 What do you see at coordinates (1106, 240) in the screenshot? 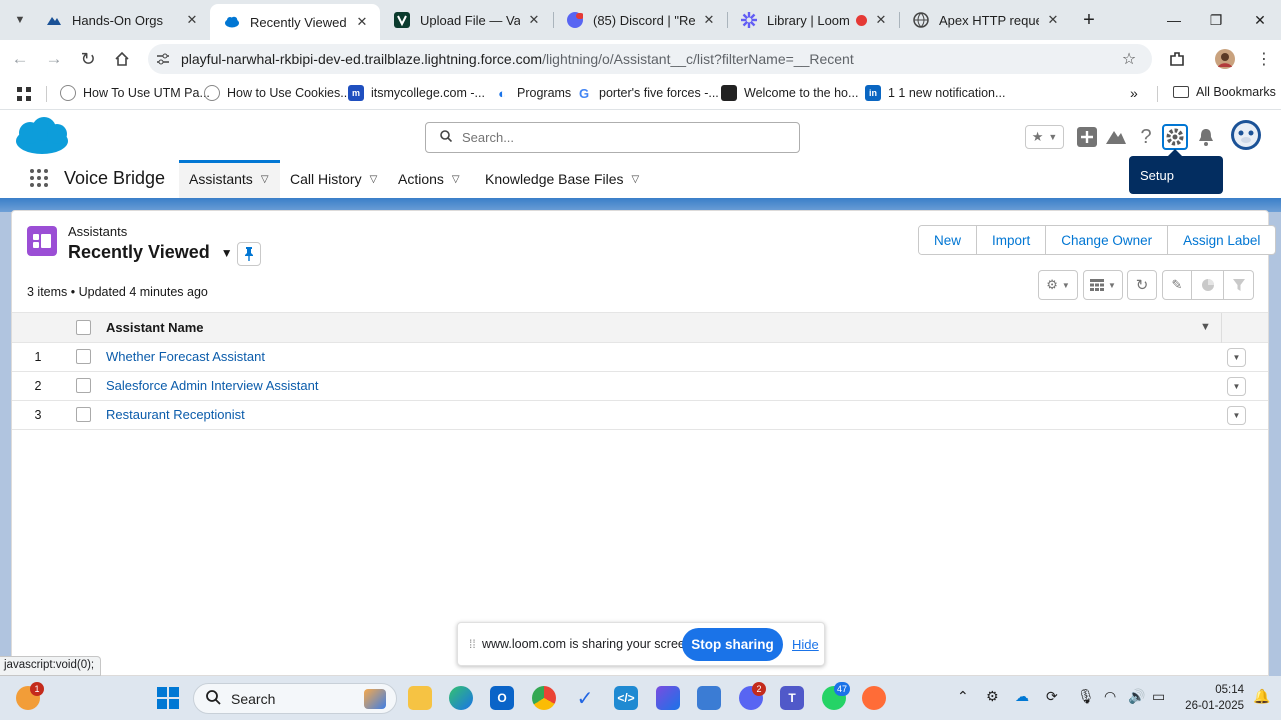
I see `change-owner-button: Change Owner` at bounding box center [1106, 240].